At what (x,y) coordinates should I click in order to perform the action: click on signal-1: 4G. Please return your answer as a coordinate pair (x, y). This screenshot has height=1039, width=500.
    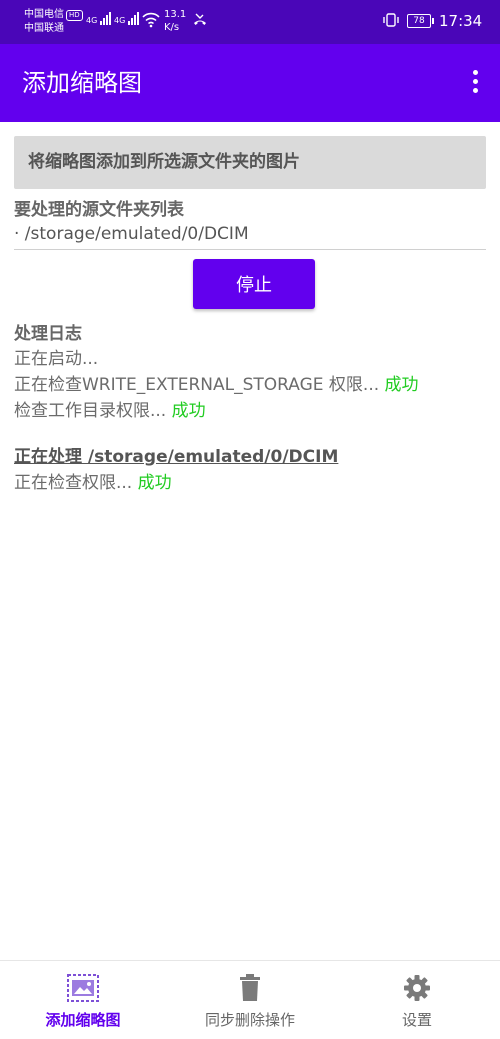
    Looking at the image, I should click on (99, 18).